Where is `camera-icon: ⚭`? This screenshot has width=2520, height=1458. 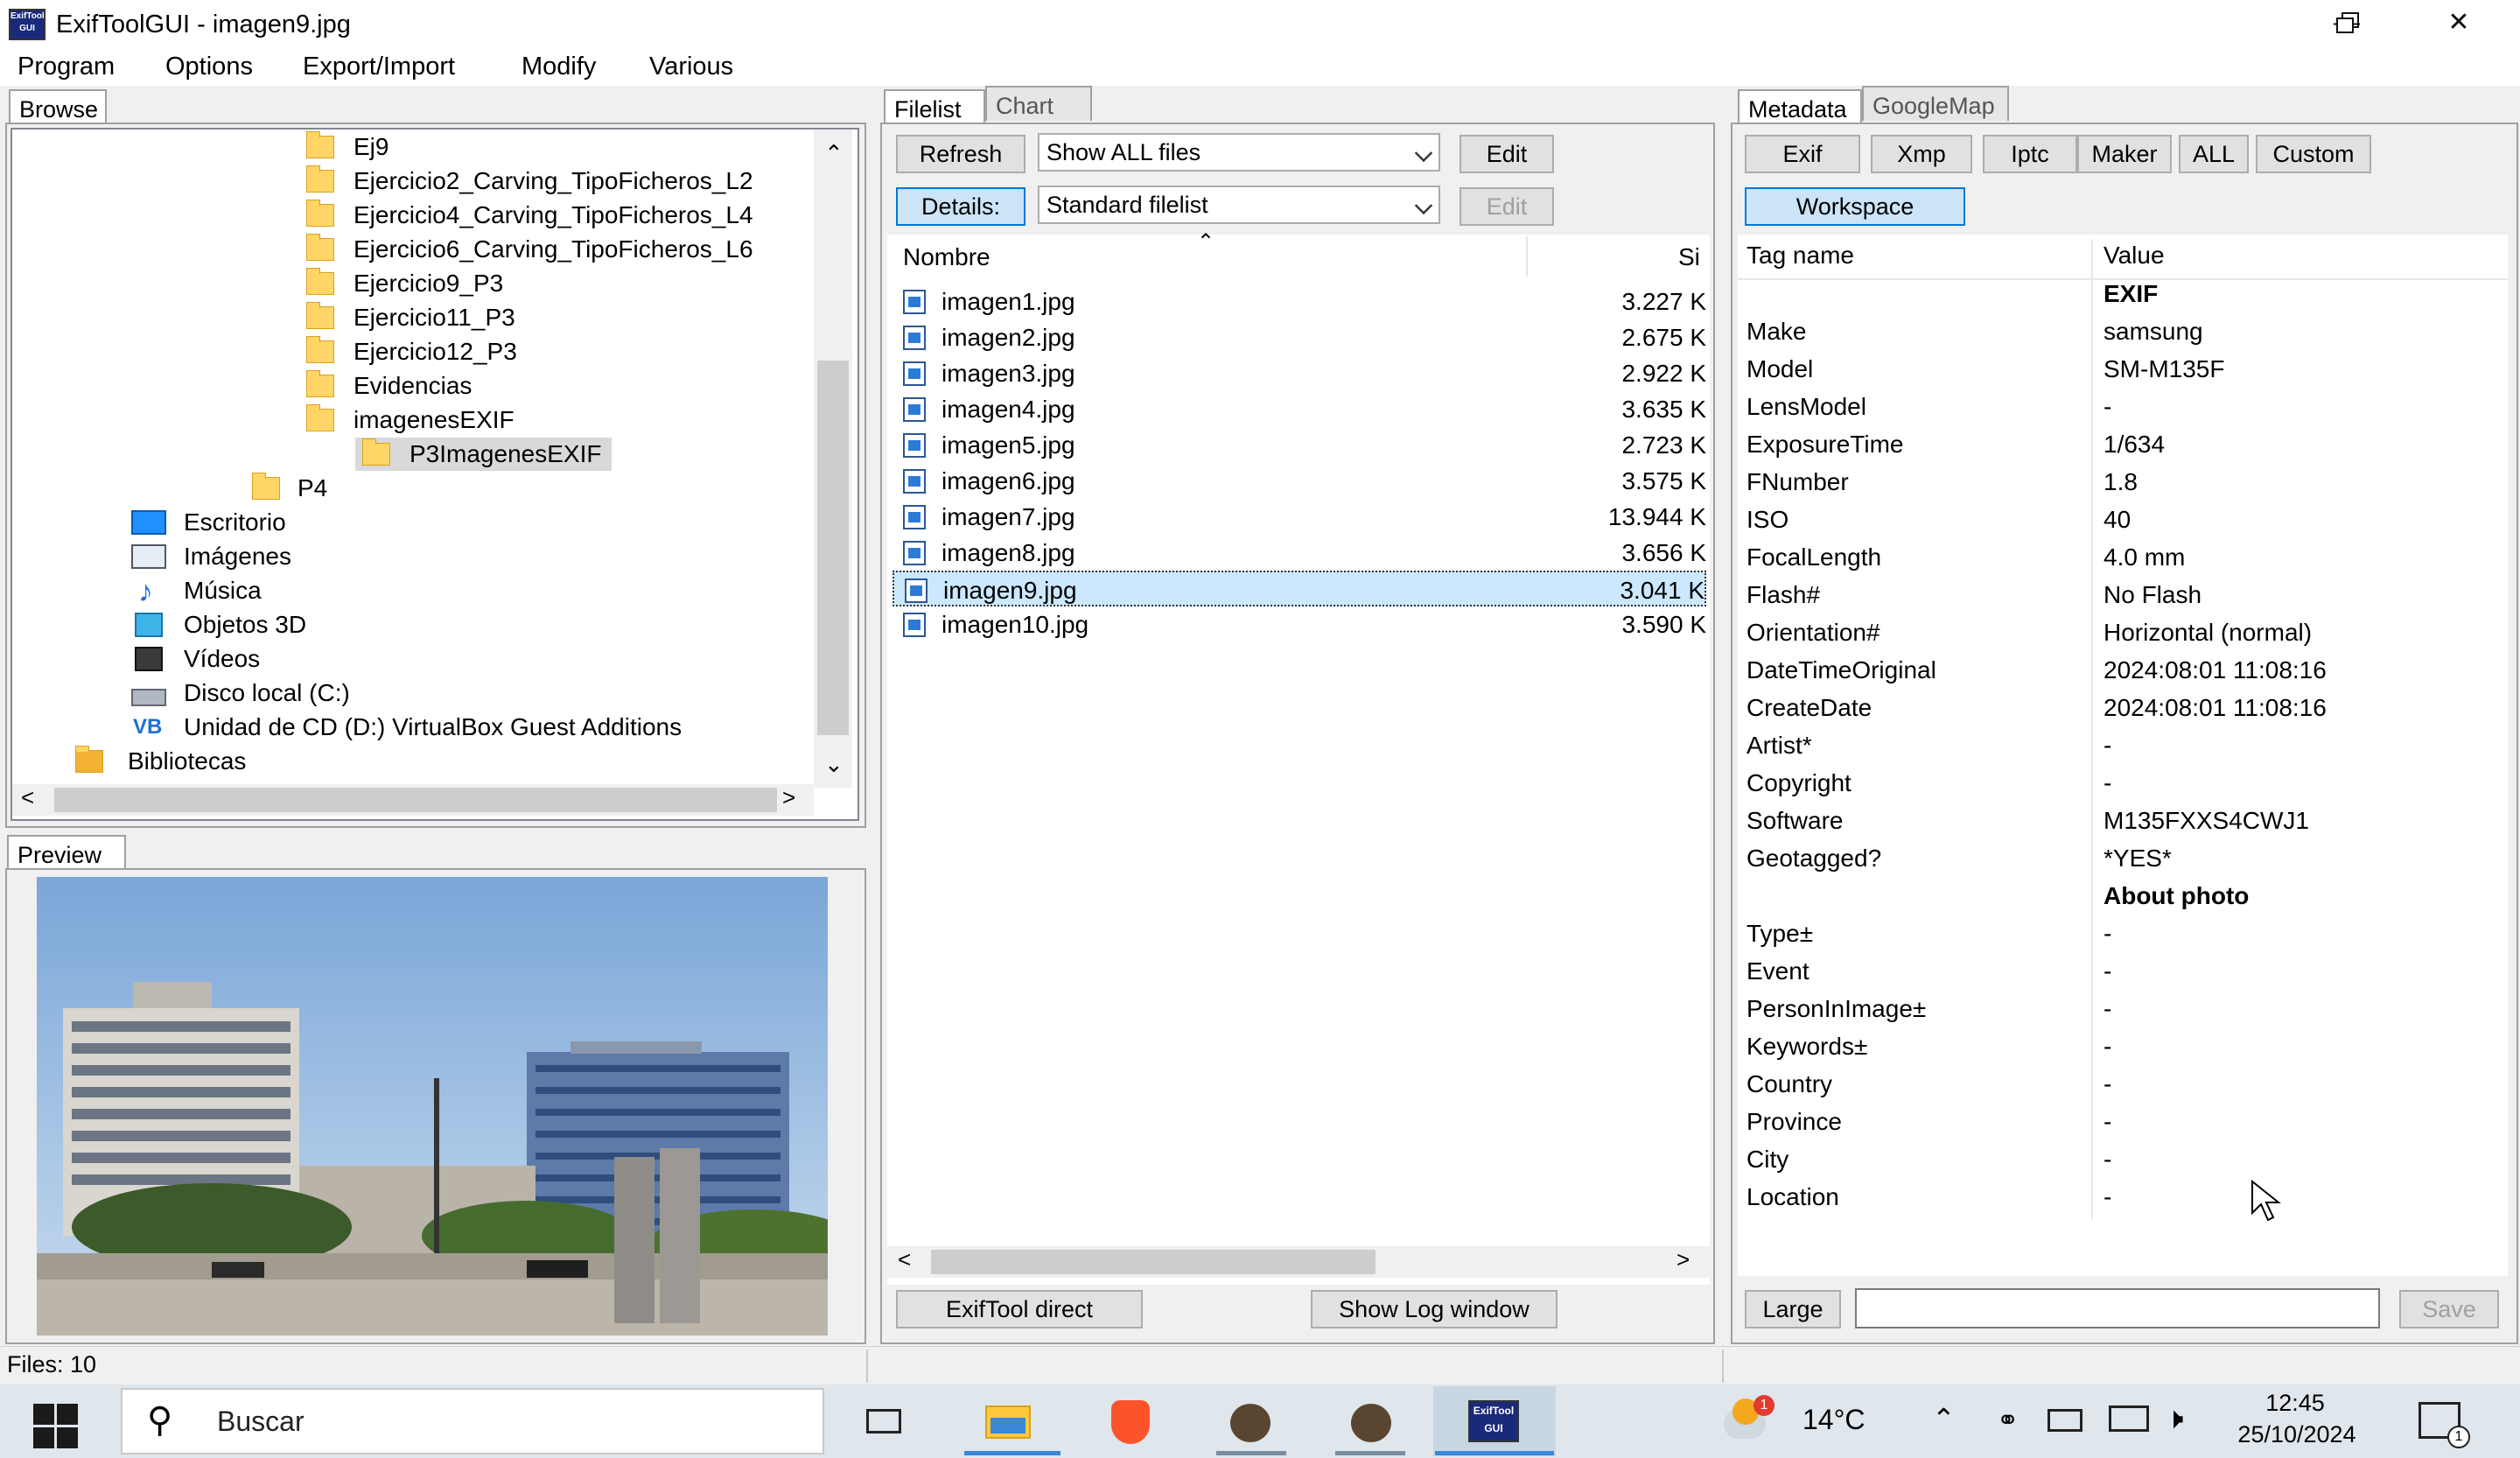
camera-icon: ⚭ is located at coordinates (2008, 1420).